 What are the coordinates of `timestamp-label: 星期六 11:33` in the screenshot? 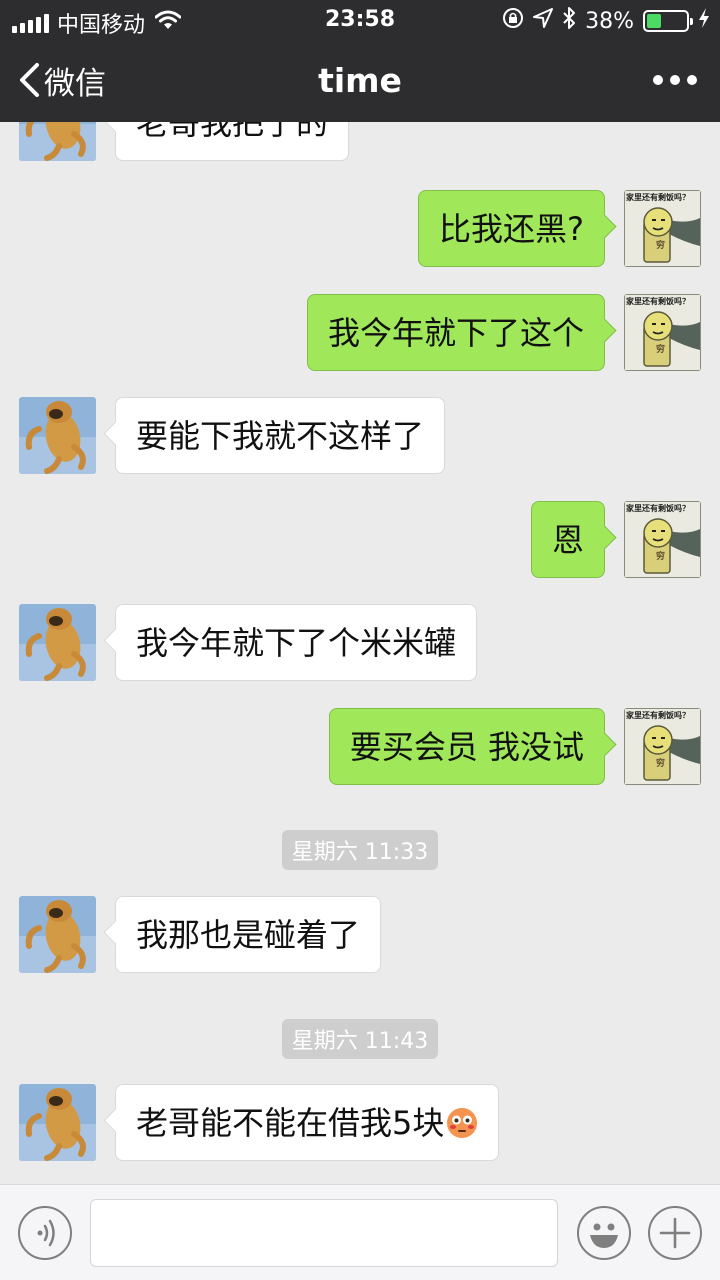 It's located at (360, 850).